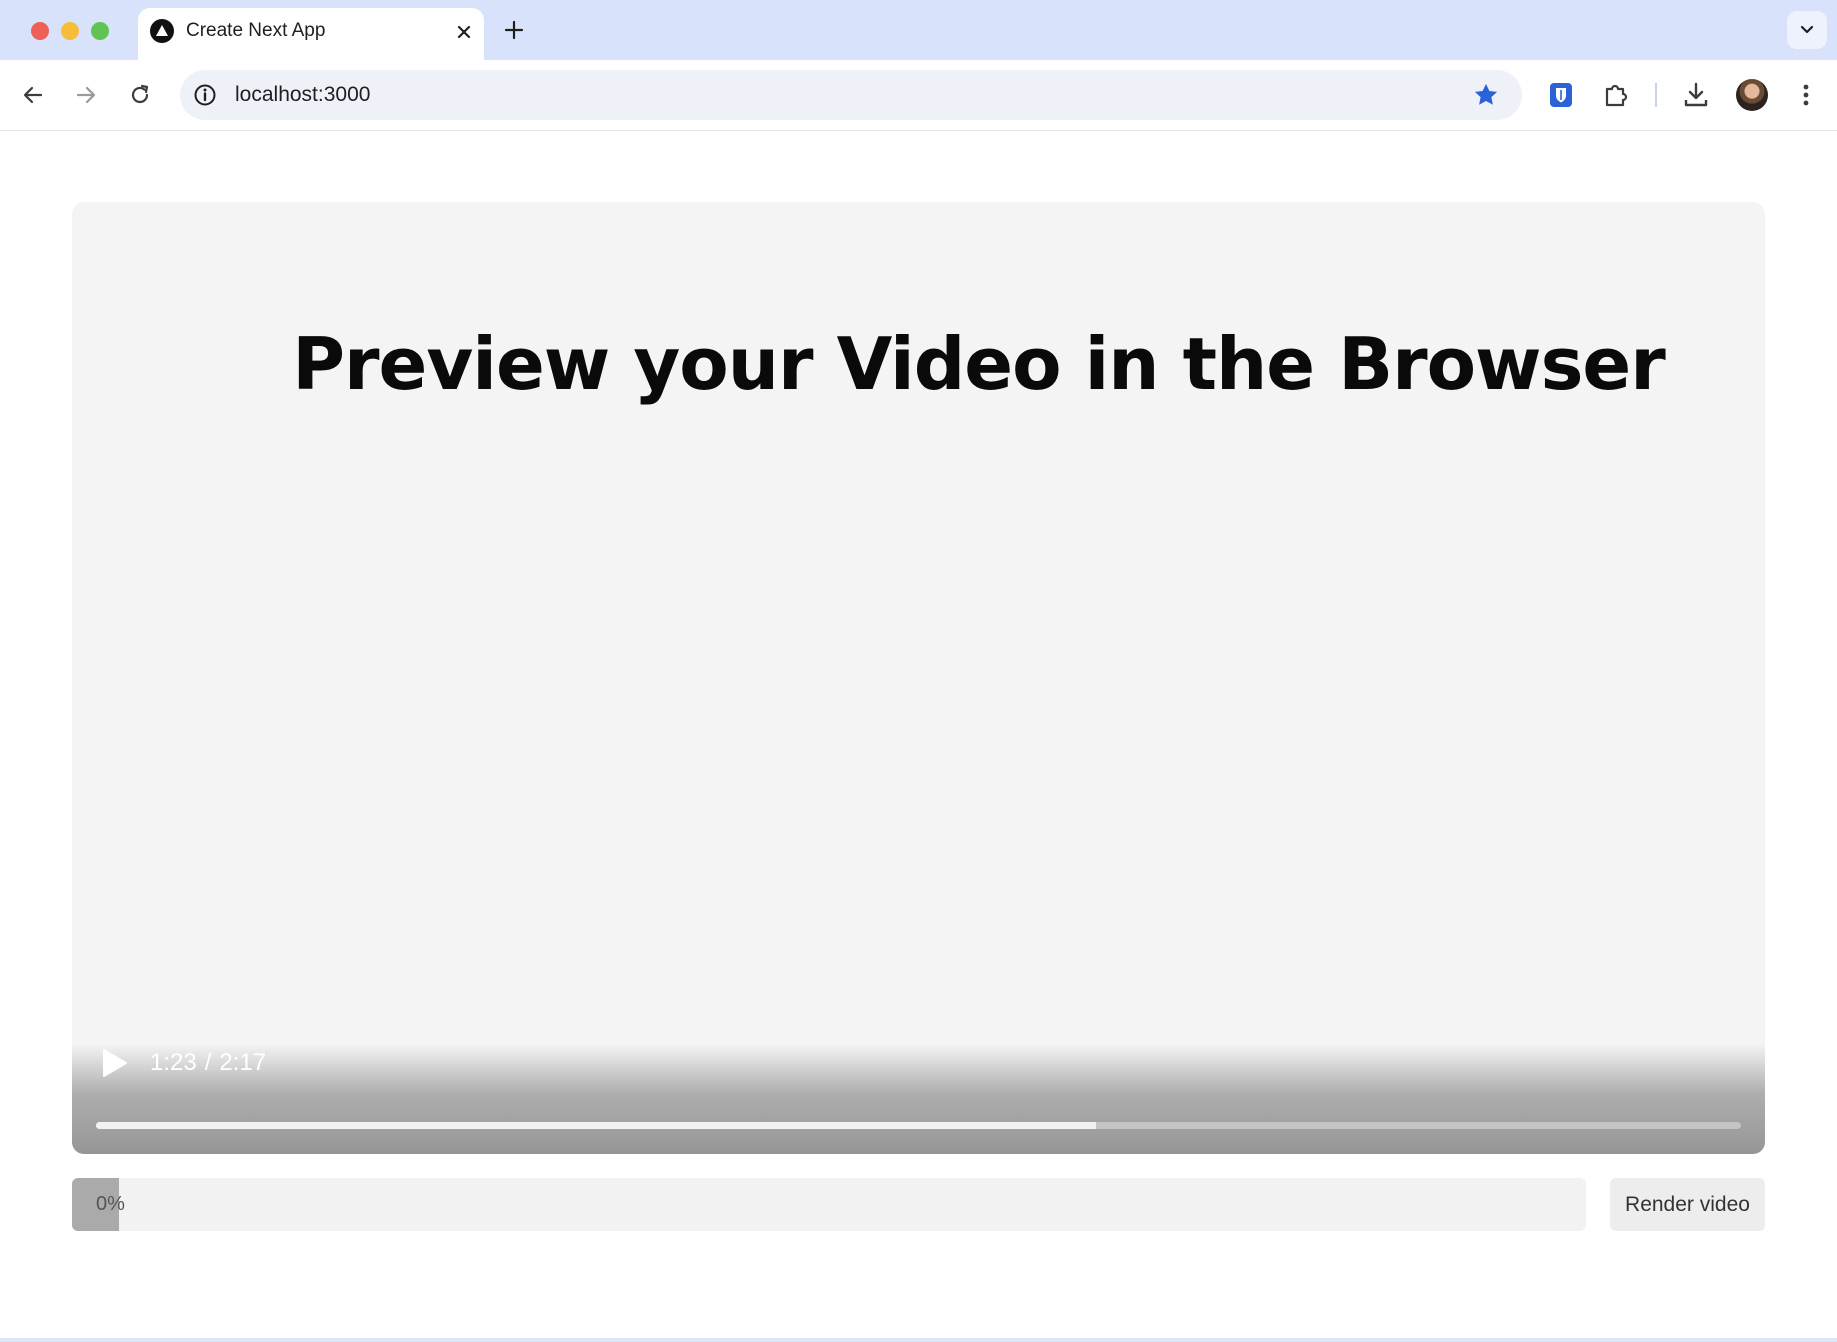 The image size is (1837, 1342). I want to click on tab-search-button, so click(1807, 30).